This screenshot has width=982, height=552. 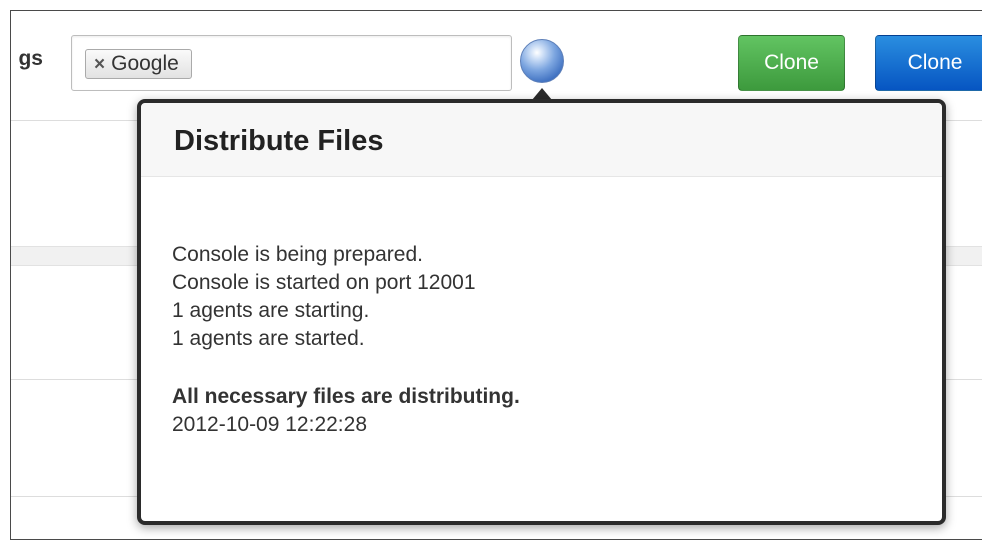 What do you see at coordinates (541, 140) in the screenshot?
I see `popover-header: Distribute Files` at bounding box center [541, 140].